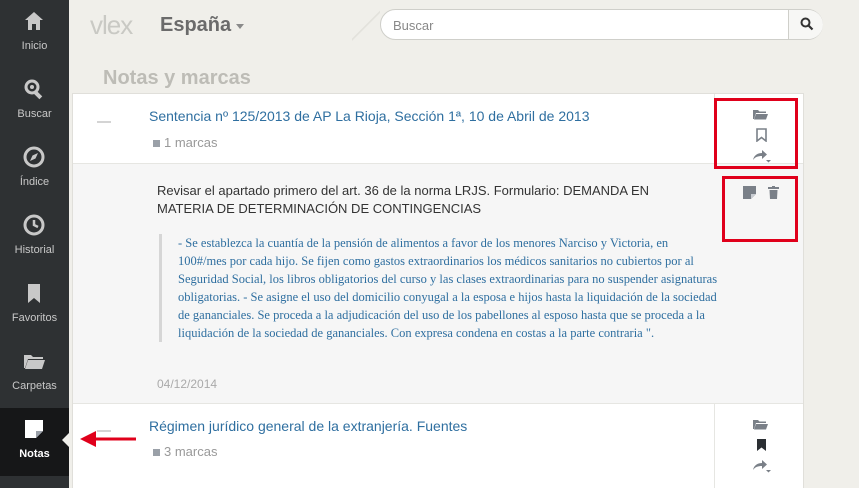  What do you see at coordinates (366, 25) in the screenshot?
I see `header-divider` at bounding box center [366, 25].